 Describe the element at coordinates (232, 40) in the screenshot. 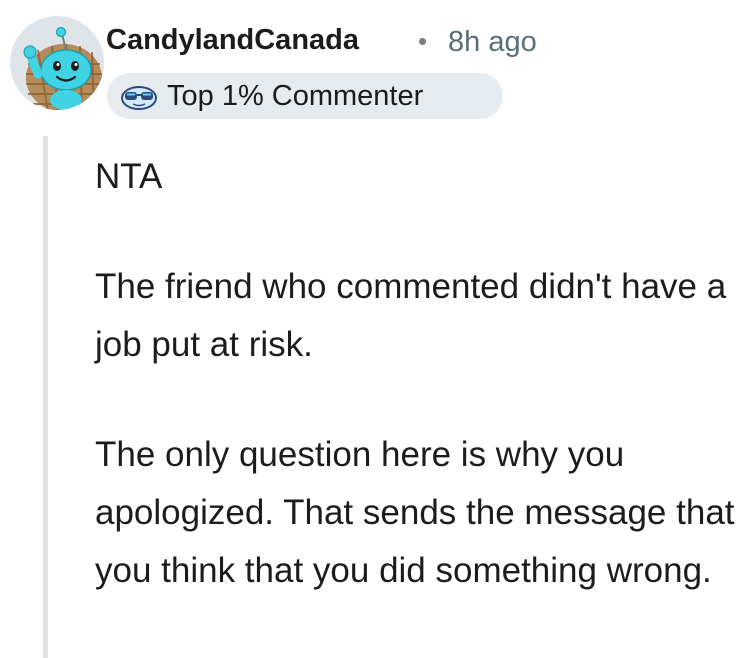

I see `author-username: CandylandCanada` at that location.